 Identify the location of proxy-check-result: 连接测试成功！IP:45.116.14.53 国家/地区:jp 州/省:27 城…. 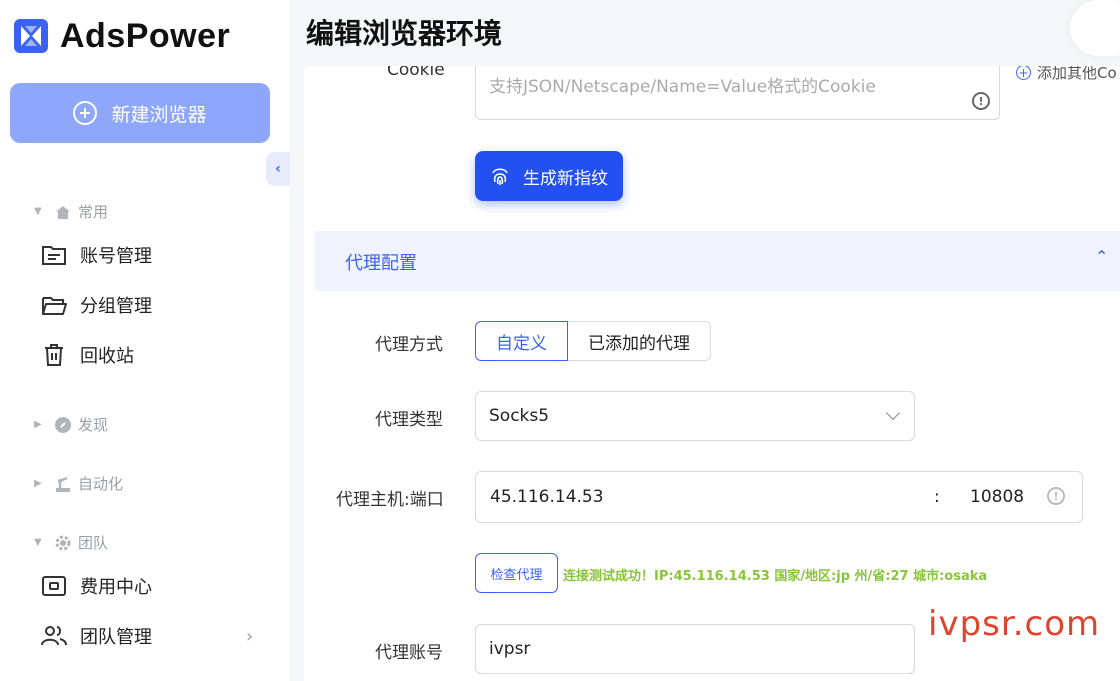
(775, 576).